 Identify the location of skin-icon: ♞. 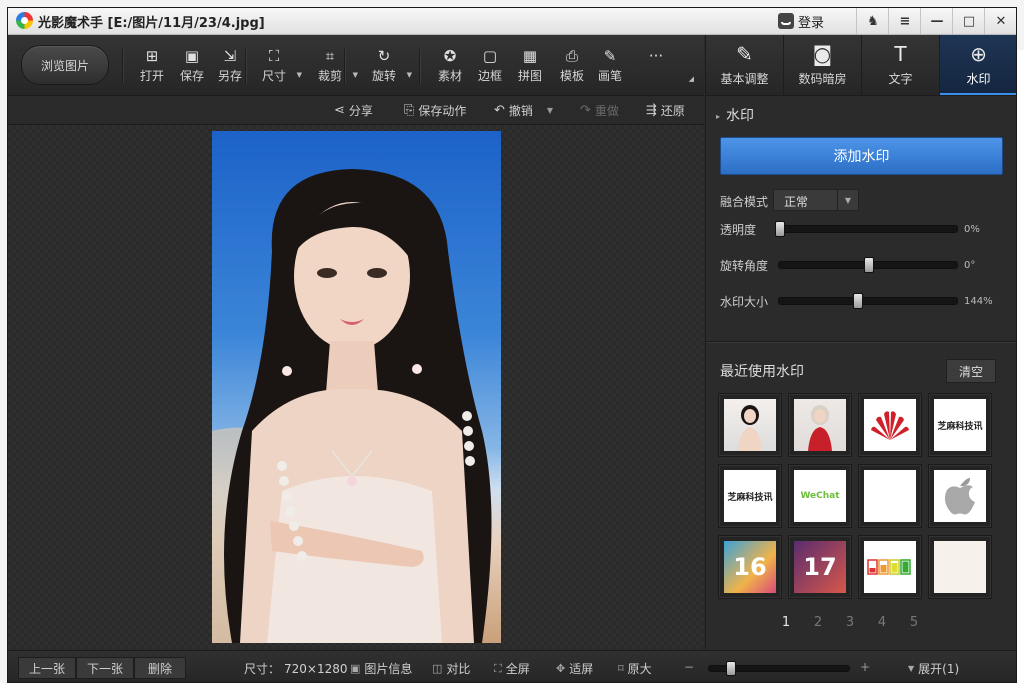
(872, 21).